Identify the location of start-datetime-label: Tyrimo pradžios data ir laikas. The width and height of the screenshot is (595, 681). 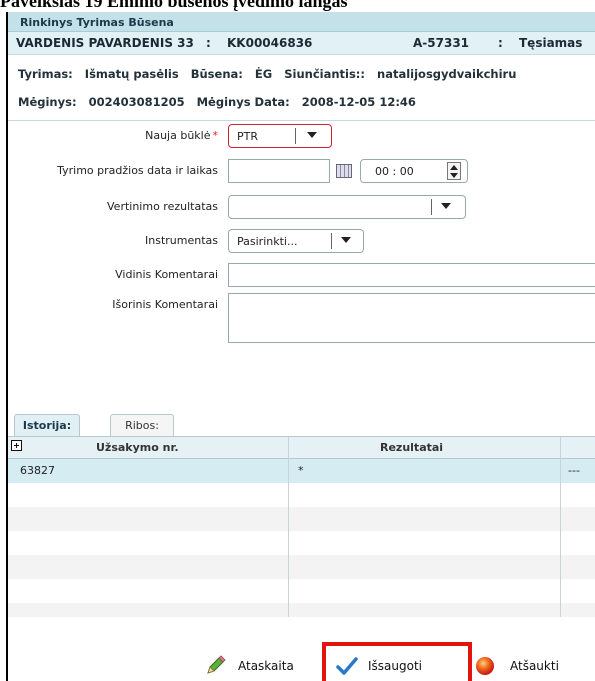
(137, 170).